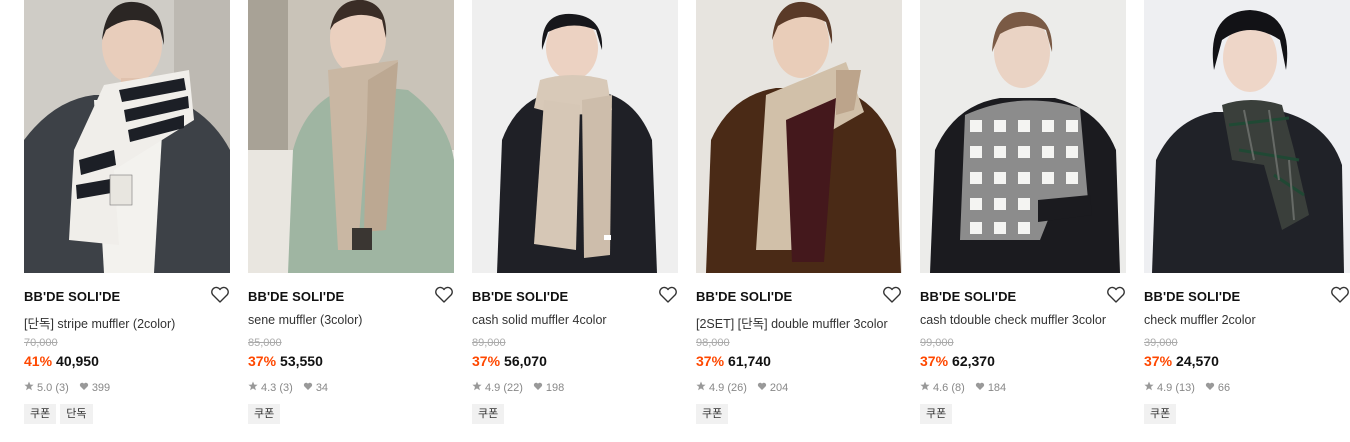 This screenshot has height=442, width=1350. Describe the element at coordinates (575, 320) in the screenshot. I see `product-name: cash solid muffler 4color` at that location.